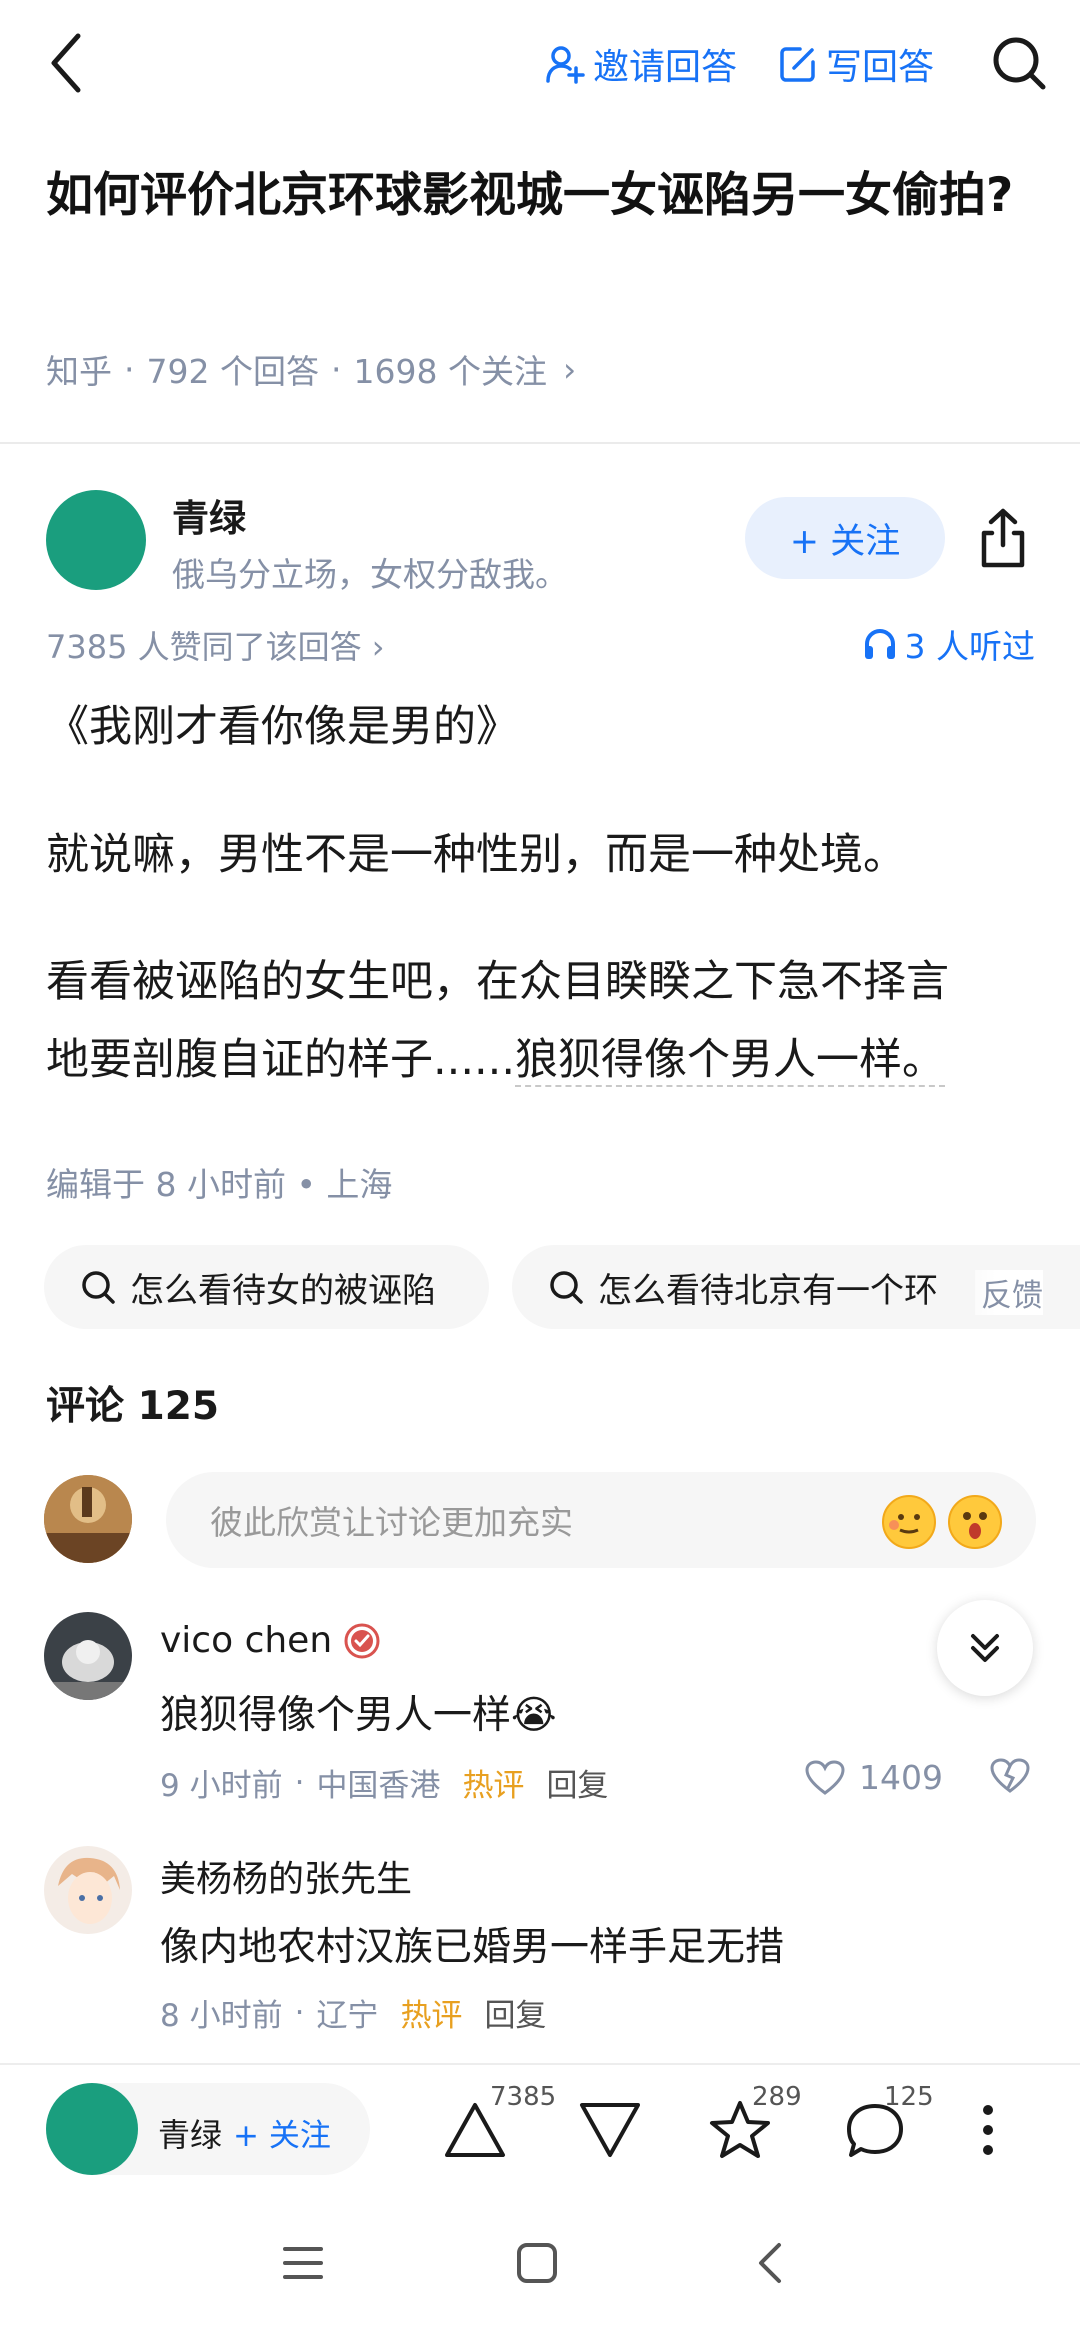 This screenshot has width=1080, height=2325. Describe the element at coordinates (190, 2133) in the screenshot. I see `bottom-author-name: 青绿` at that location.